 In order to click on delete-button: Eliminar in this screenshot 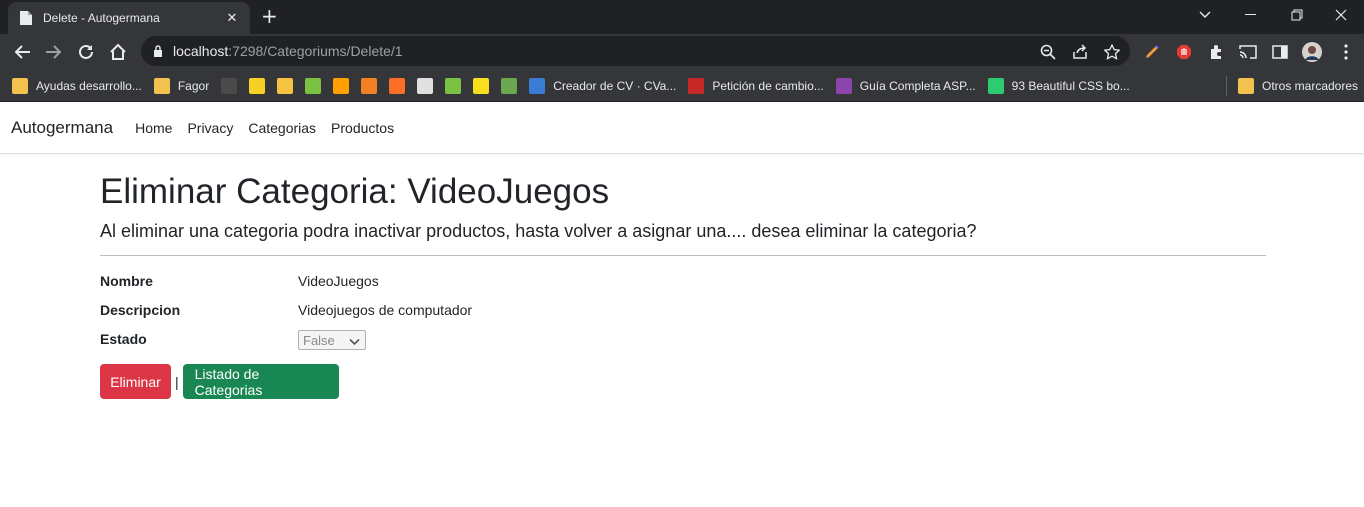, I will do `click(135, 381)`.